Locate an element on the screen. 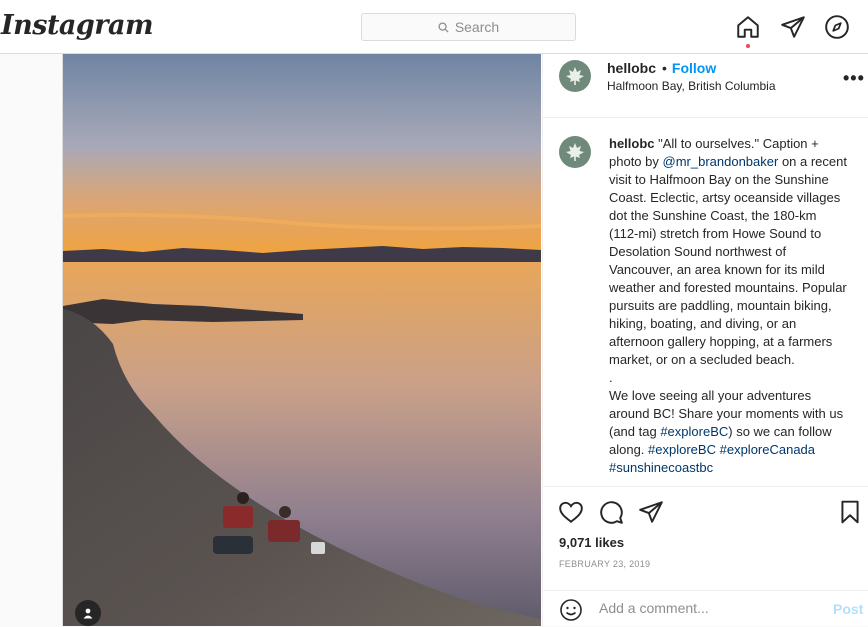 The image size is (868, 627). hashtag-link: #sunshinecoastbc is located at coordinates (661, 467).